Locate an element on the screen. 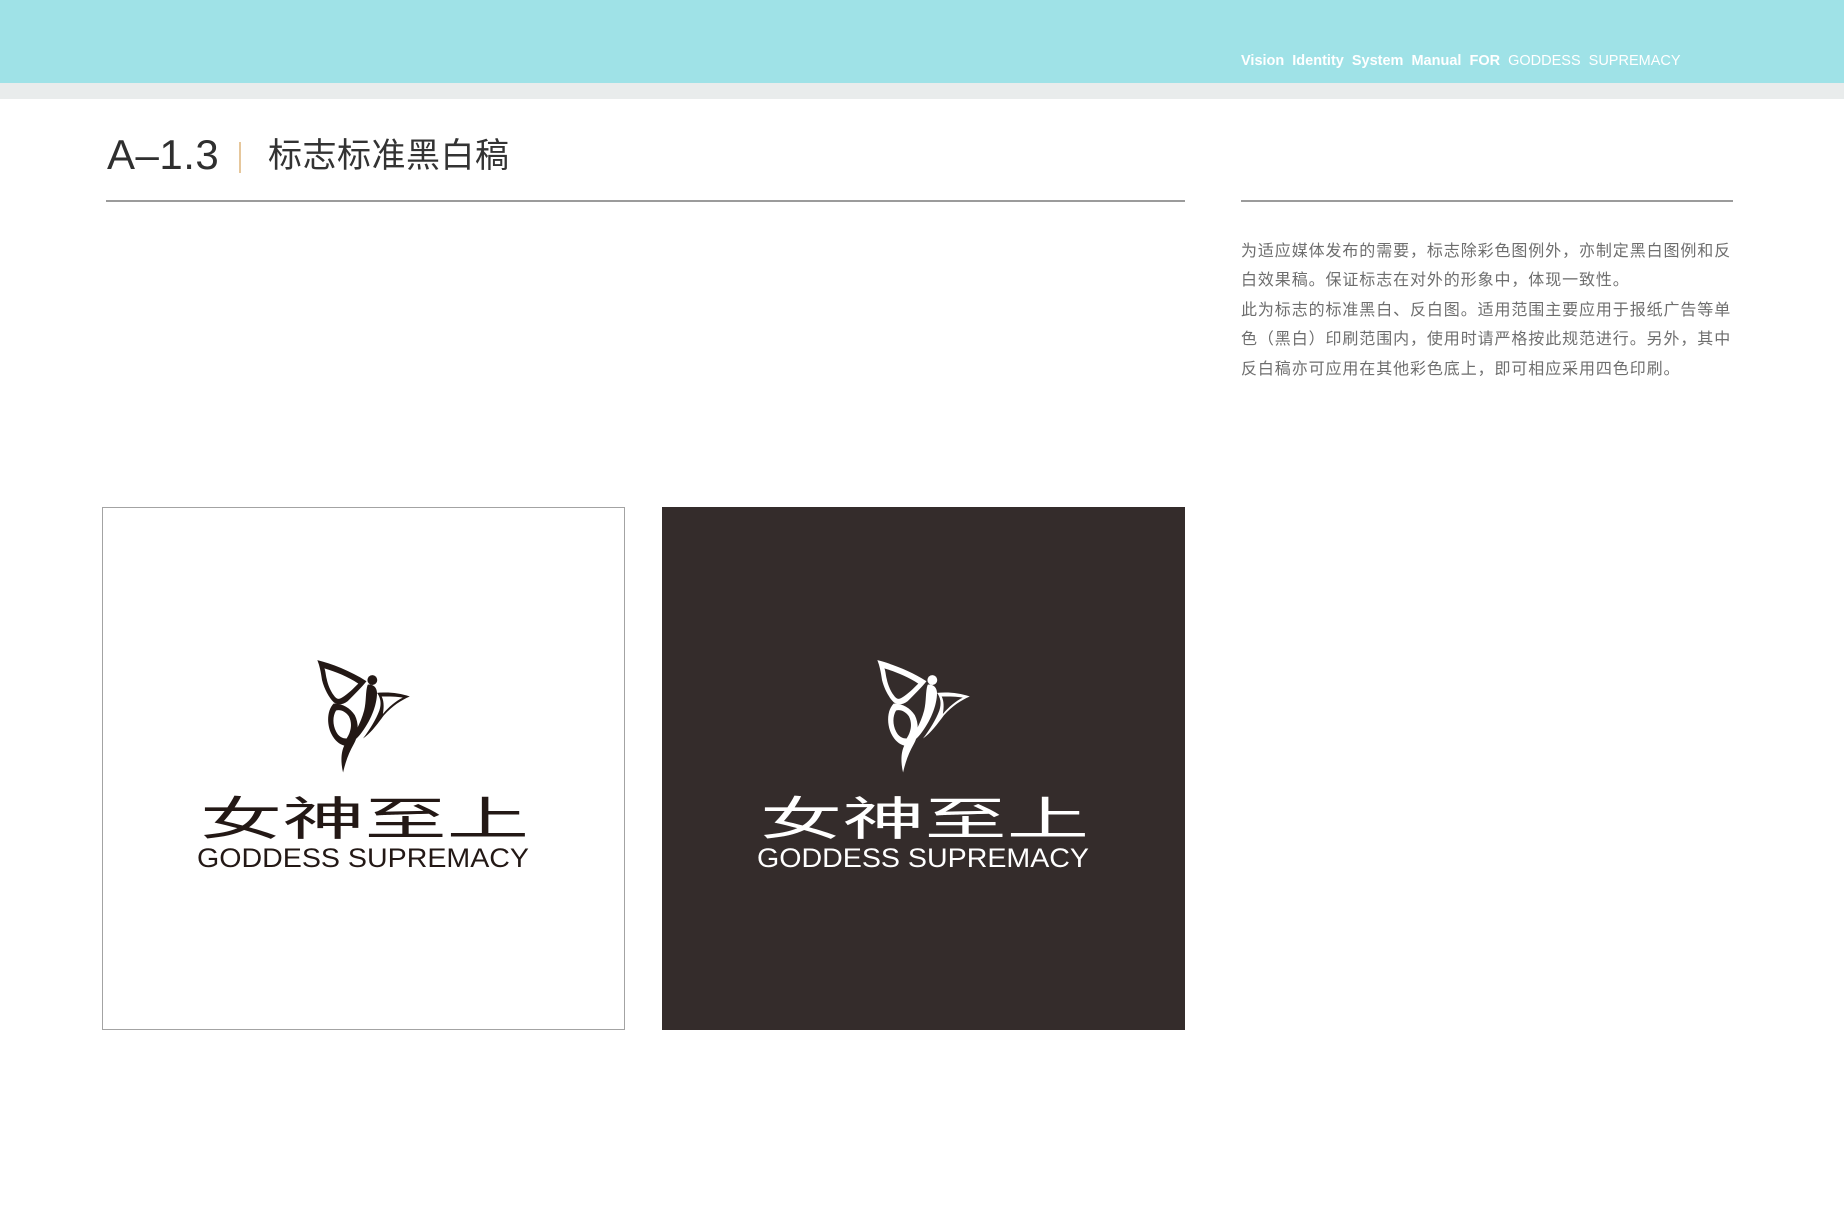 The height and width of the screenshot is (1206, 1844). logo-panel-white-on-dark: 女神至上 GODDESS SUPREMACY is located at coordinates (923, 768).